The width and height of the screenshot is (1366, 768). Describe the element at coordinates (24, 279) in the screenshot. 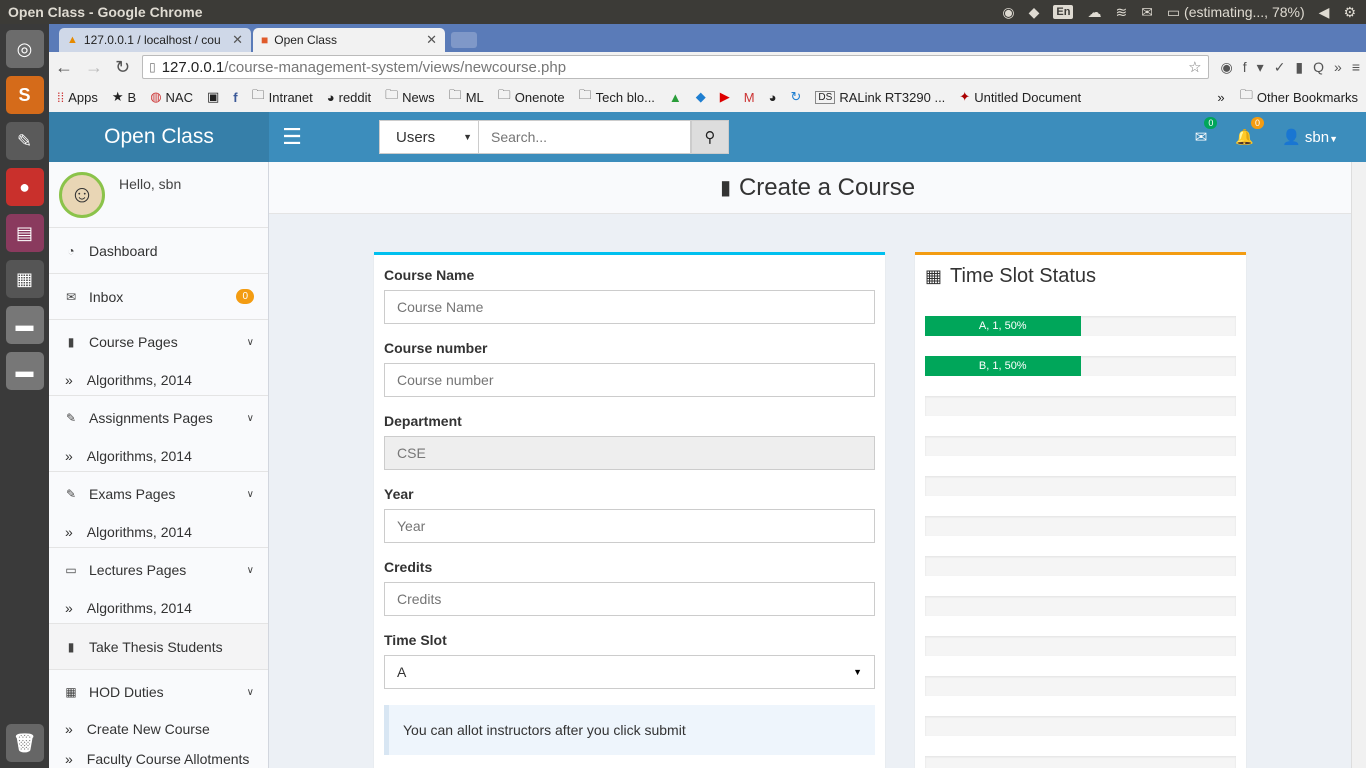

I see `workspaces-icon: ▦` at that location.